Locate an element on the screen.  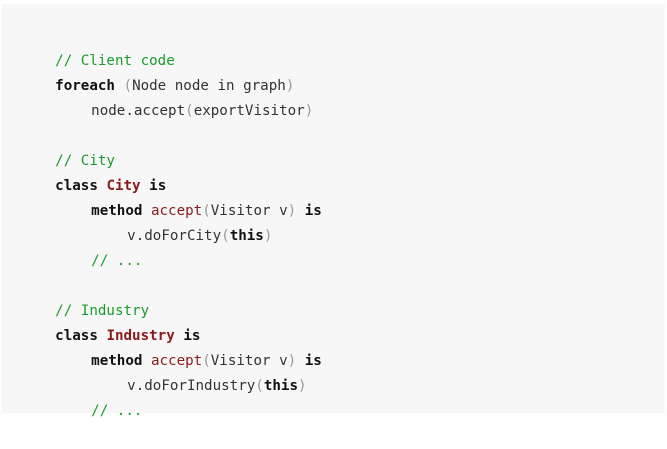
keyword-foreach: foreach is located at coordinates (85, 86).